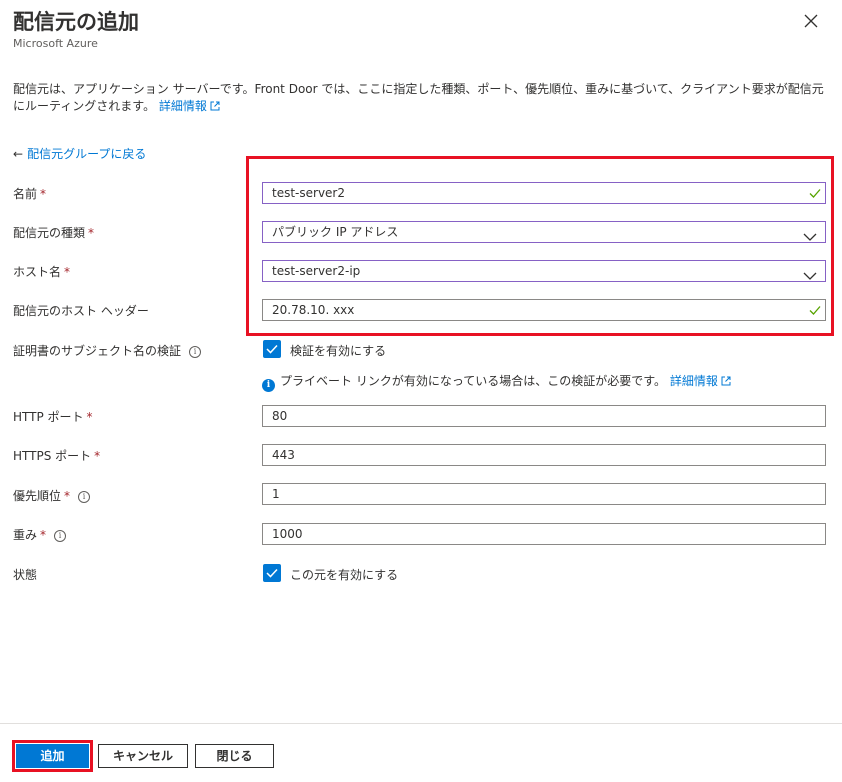 This screenshot has height=782, width=842. What do you see at coordinates (87, 154) in the screenshot?
I see `back-link-label: 配信元グループに戻る` at bounding box center [87, 154].